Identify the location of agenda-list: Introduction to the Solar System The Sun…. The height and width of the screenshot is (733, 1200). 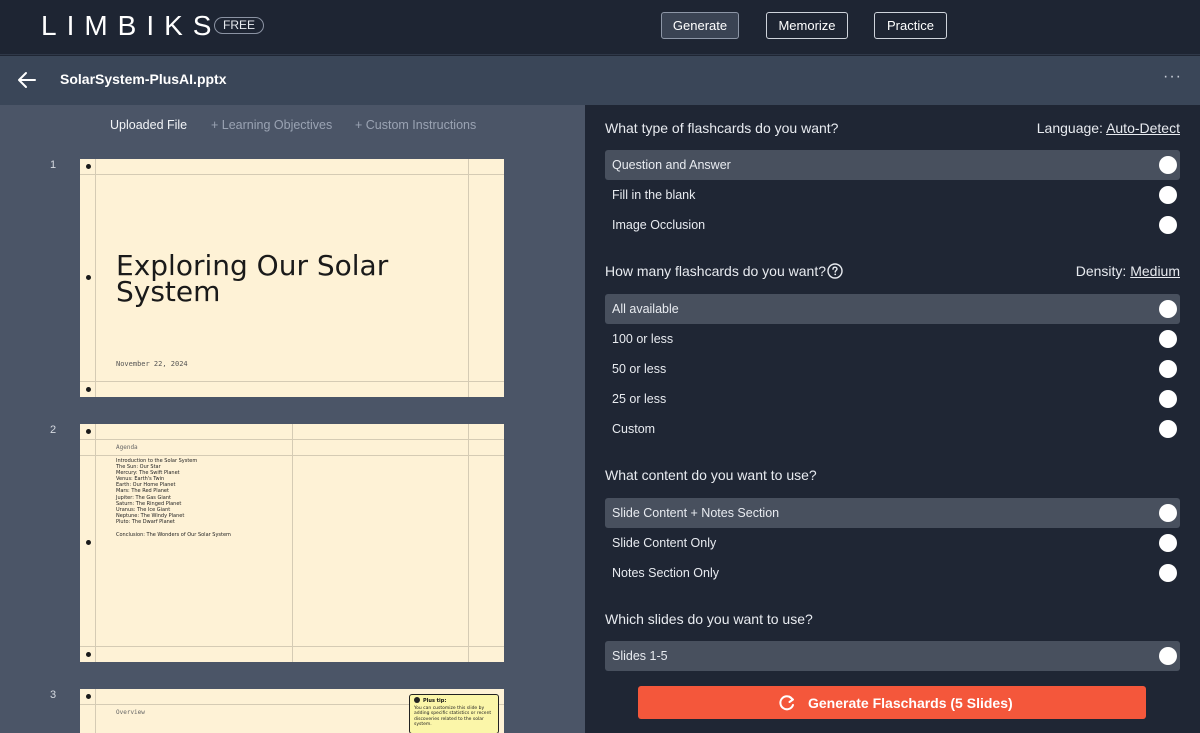
(156, 491).